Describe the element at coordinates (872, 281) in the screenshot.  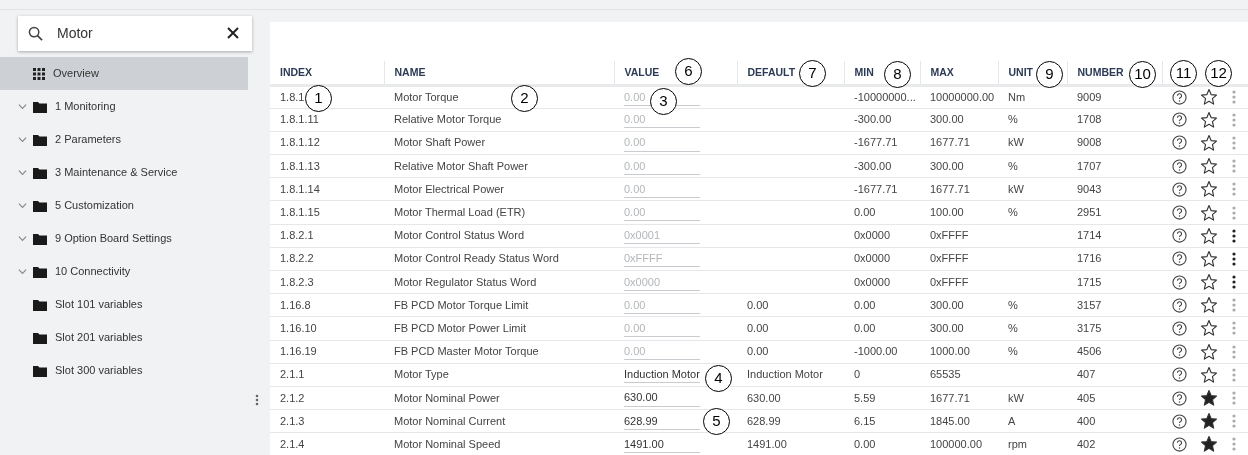
I see `table-cell: 0x0000` at that location.